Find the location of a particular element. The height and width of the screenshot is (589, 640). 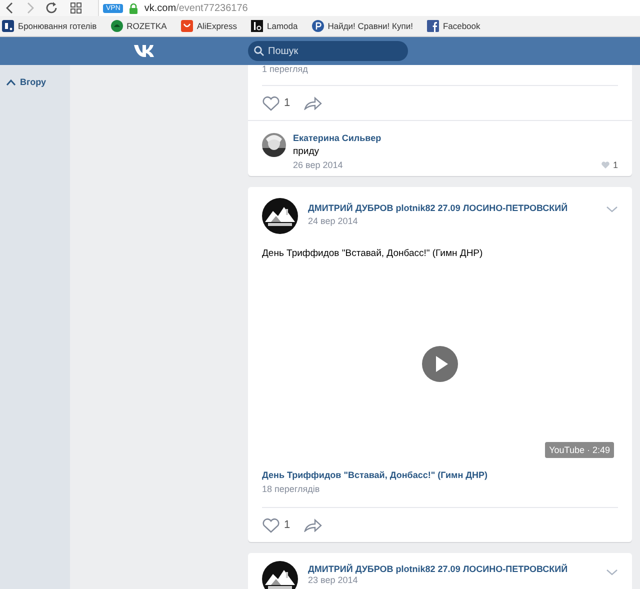

bookmark: Бронювання готелів is located at coordinates (49, 26).